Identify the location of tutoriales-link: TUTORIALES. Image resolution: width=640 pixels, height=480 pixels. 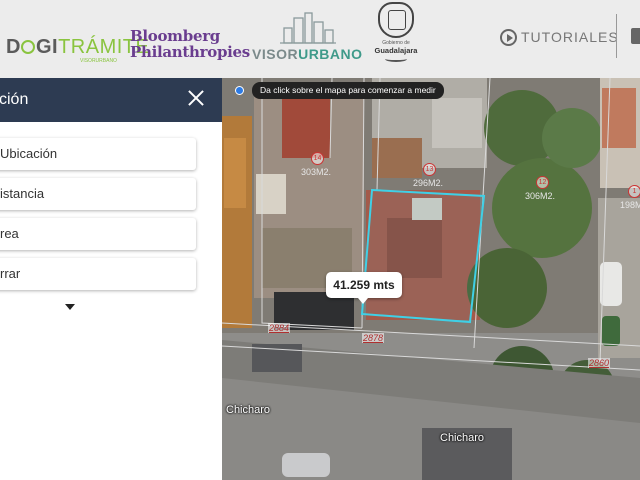
(559, 37).